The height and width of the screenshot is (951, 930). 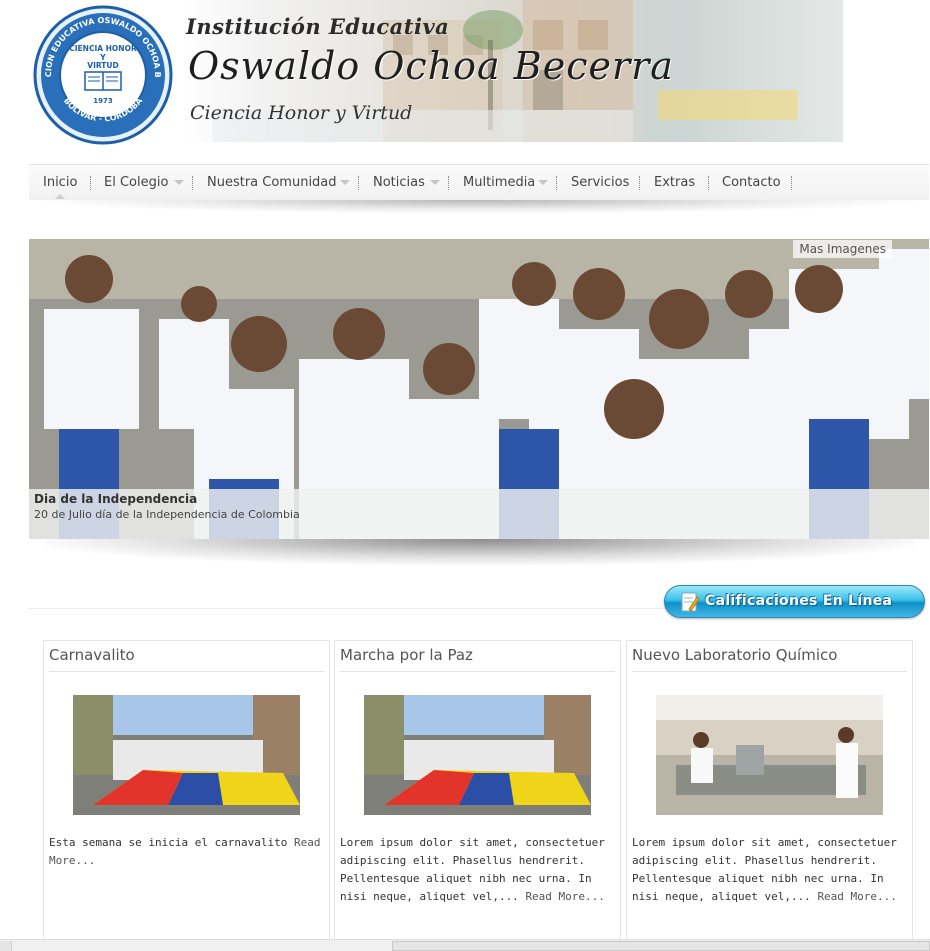 What do you see at coordinates (431, 66) in the screenshot?
I see `header-school-name: Oswaldo Ochoa Becerra` at bounding box center [431, 66].